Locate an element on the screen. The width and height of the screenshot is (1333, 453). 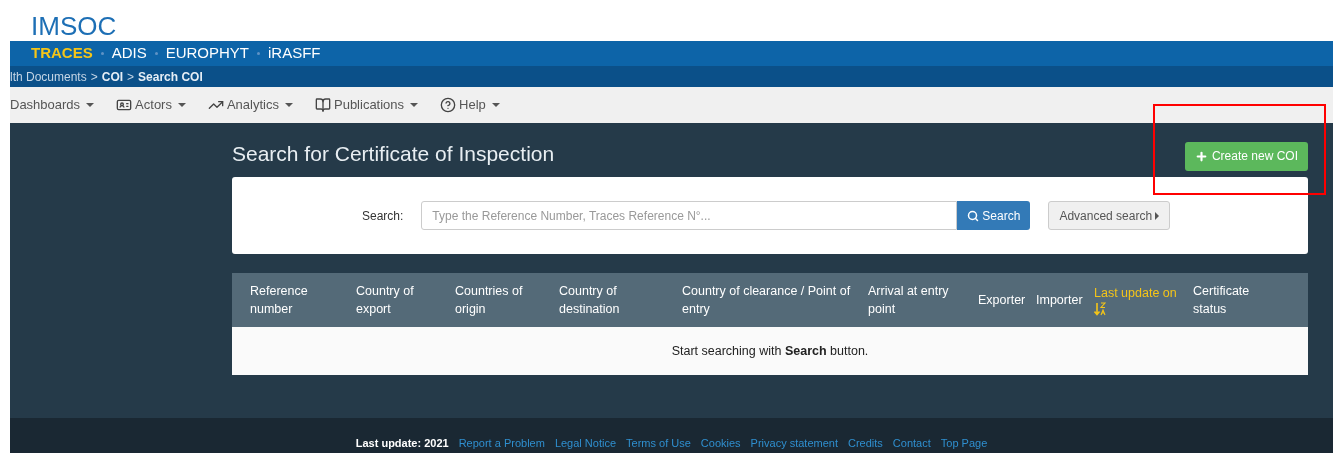
sort-descending-icon is located at coordinates (1100, 309).